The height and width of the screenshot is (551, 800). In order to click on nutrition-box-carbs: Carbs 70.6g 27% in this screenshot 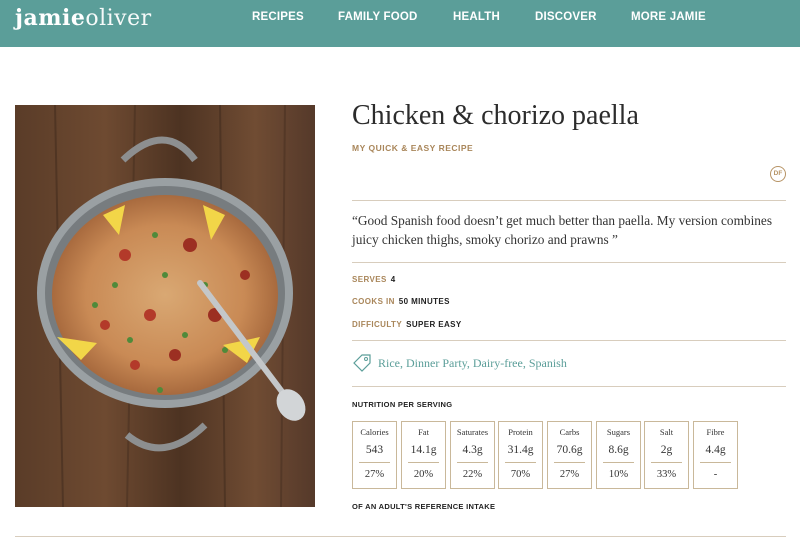, I will do `click(569, 455)`.